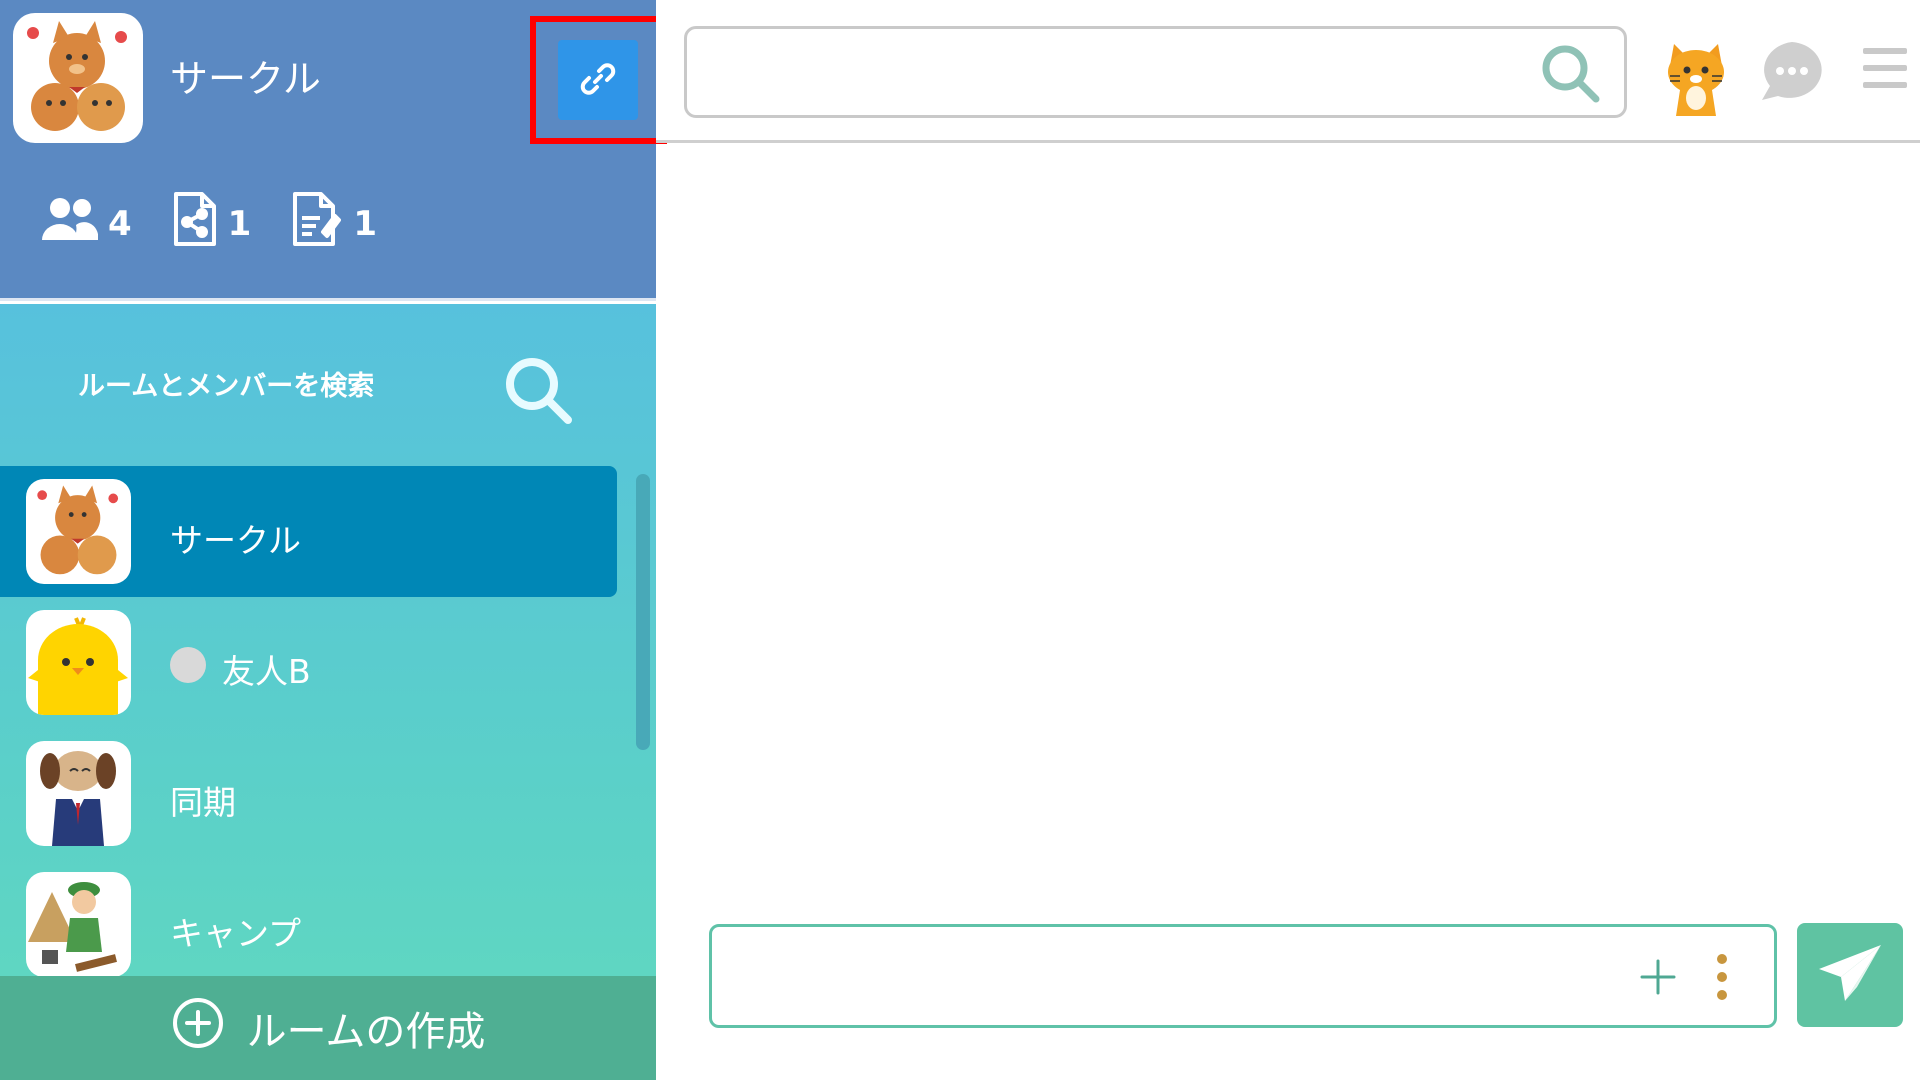 This screenshot has height=1080, width=1920. Describe the element at coordinates (1722, 977) in the screenshot. I see `more-vertical-icon` at that location.